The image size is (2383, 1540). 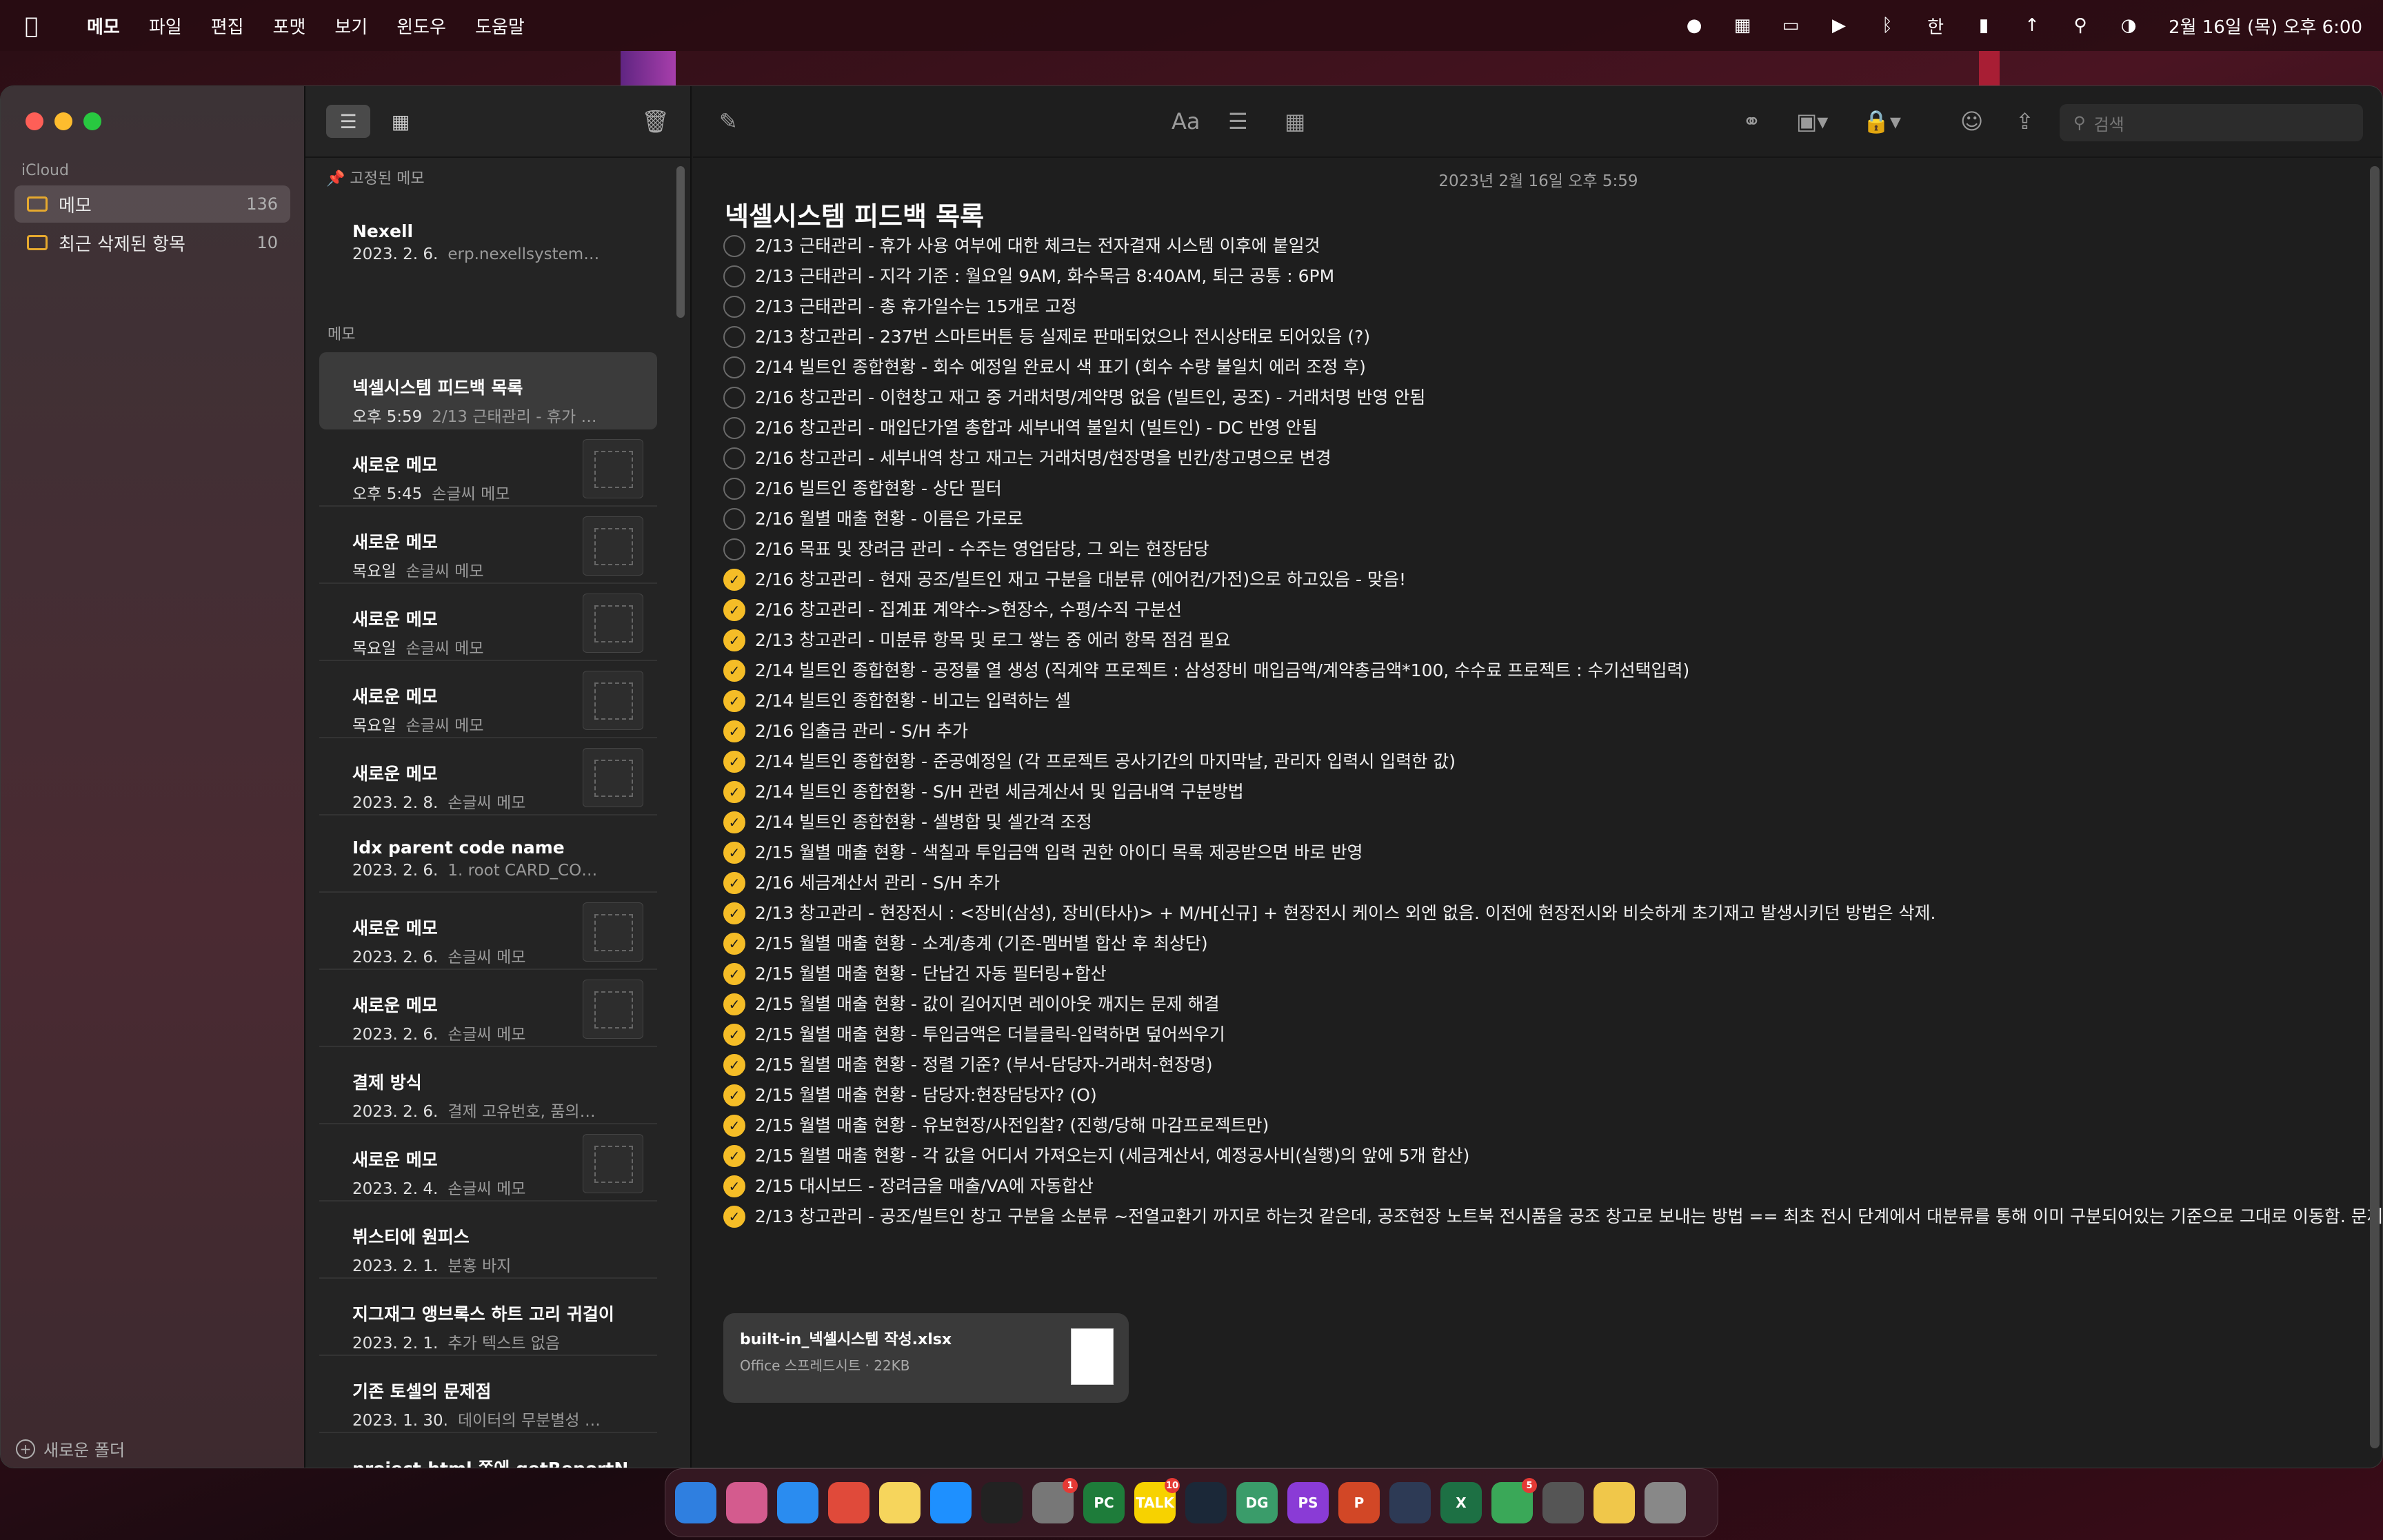 What do you see at coordinates (488, 468) in the screenshot?
I see `list-item: 새로운 메모 오후 5:45 손글씨 메모` at bounding box center [488, 468].